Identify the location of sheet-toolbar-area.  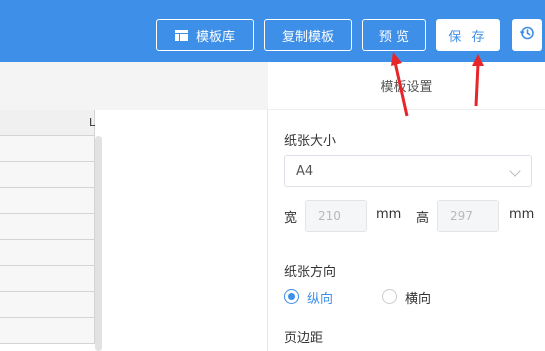
(134, 86).